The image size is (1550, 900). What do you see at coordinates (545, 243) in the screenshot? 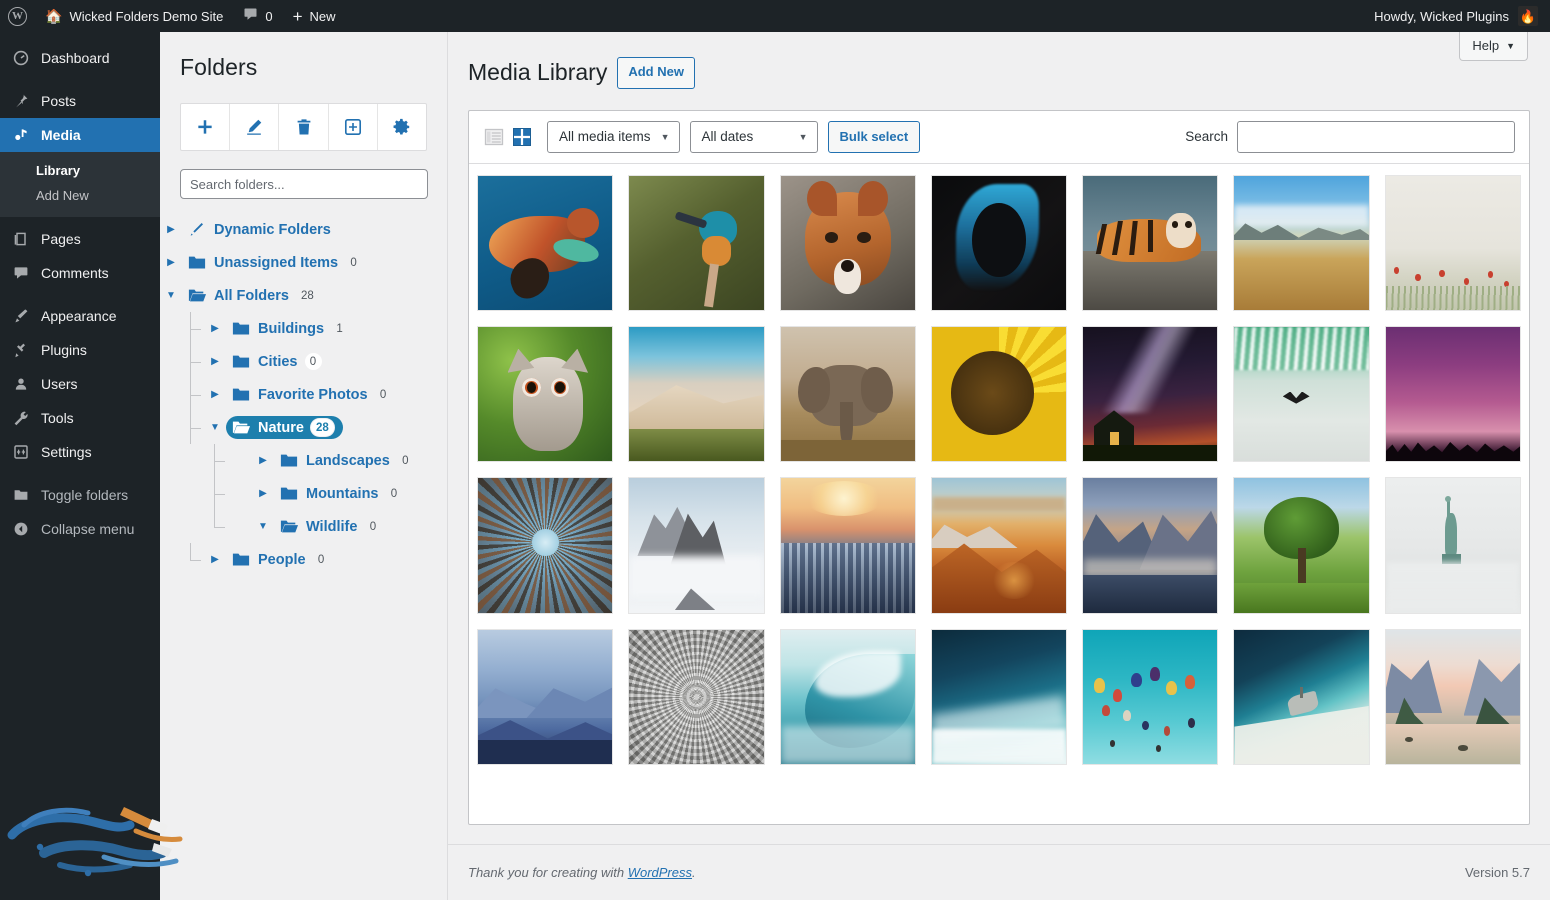
I see `media-item-sea-turtle` at bounding box center [545, 243].